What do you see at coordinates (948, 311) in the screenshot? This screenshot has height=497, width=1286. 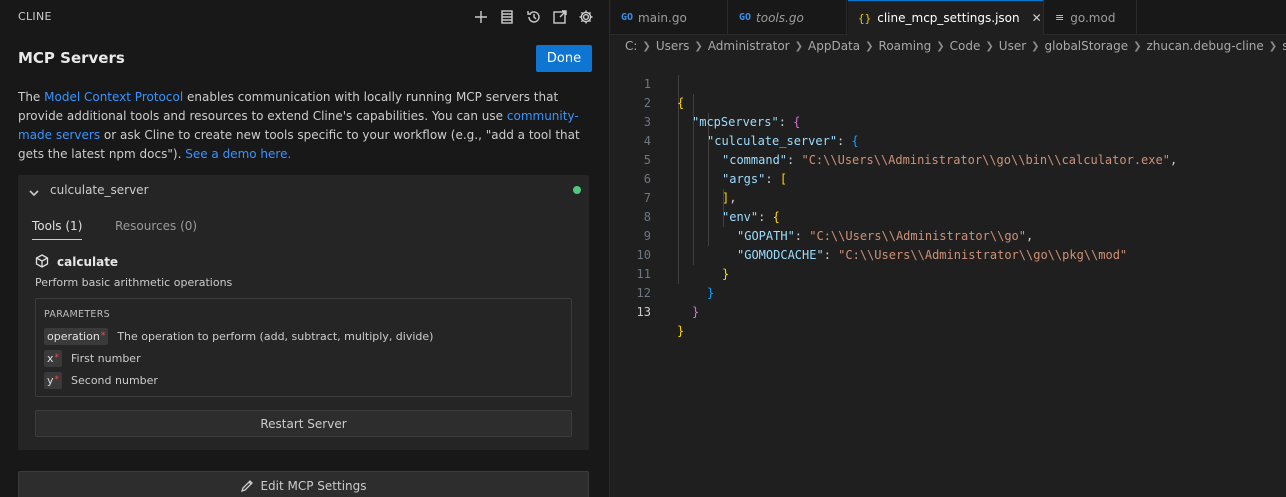 I see `code-line: 13 }` at bounding box center [948, 311].